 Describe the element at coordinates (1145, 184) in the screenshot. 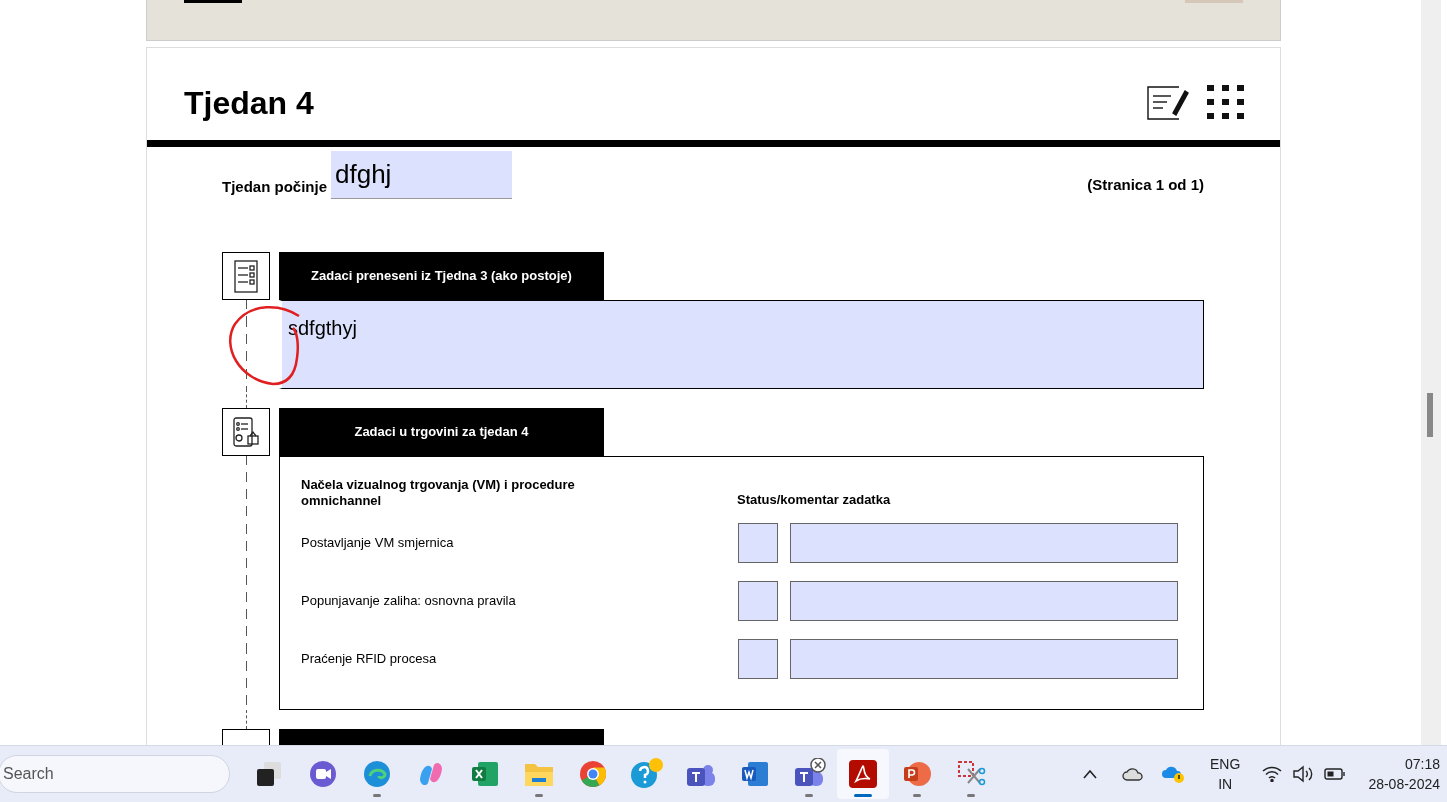

I see `page-indicator: (Stranica 1 od 1)` at that location.